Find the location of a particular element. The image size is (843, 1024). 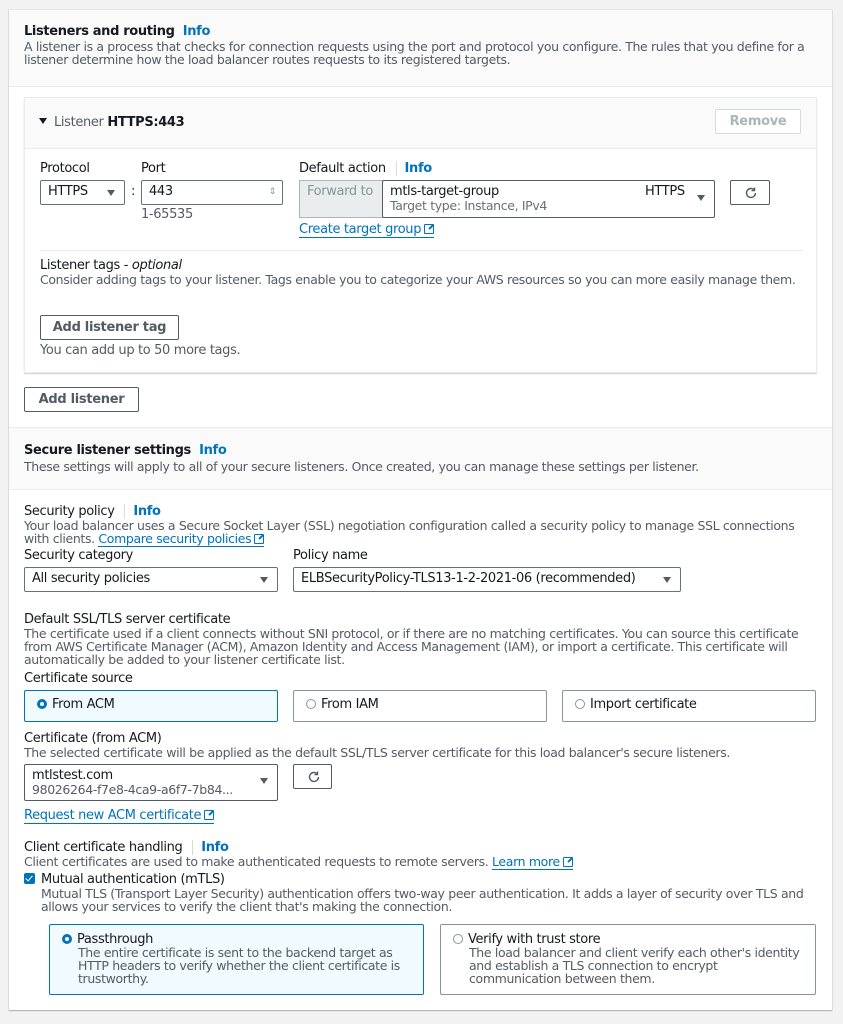

security-category-label: Security category is located at coordinates (79, 555).